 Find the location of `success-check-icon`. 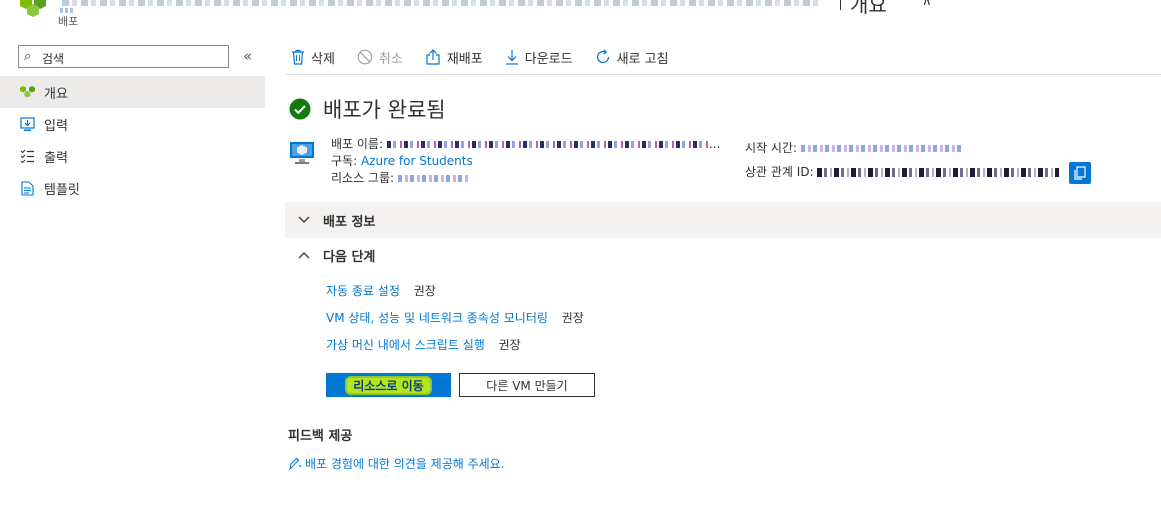

success-check-icon is located at coordinates (300, 109).